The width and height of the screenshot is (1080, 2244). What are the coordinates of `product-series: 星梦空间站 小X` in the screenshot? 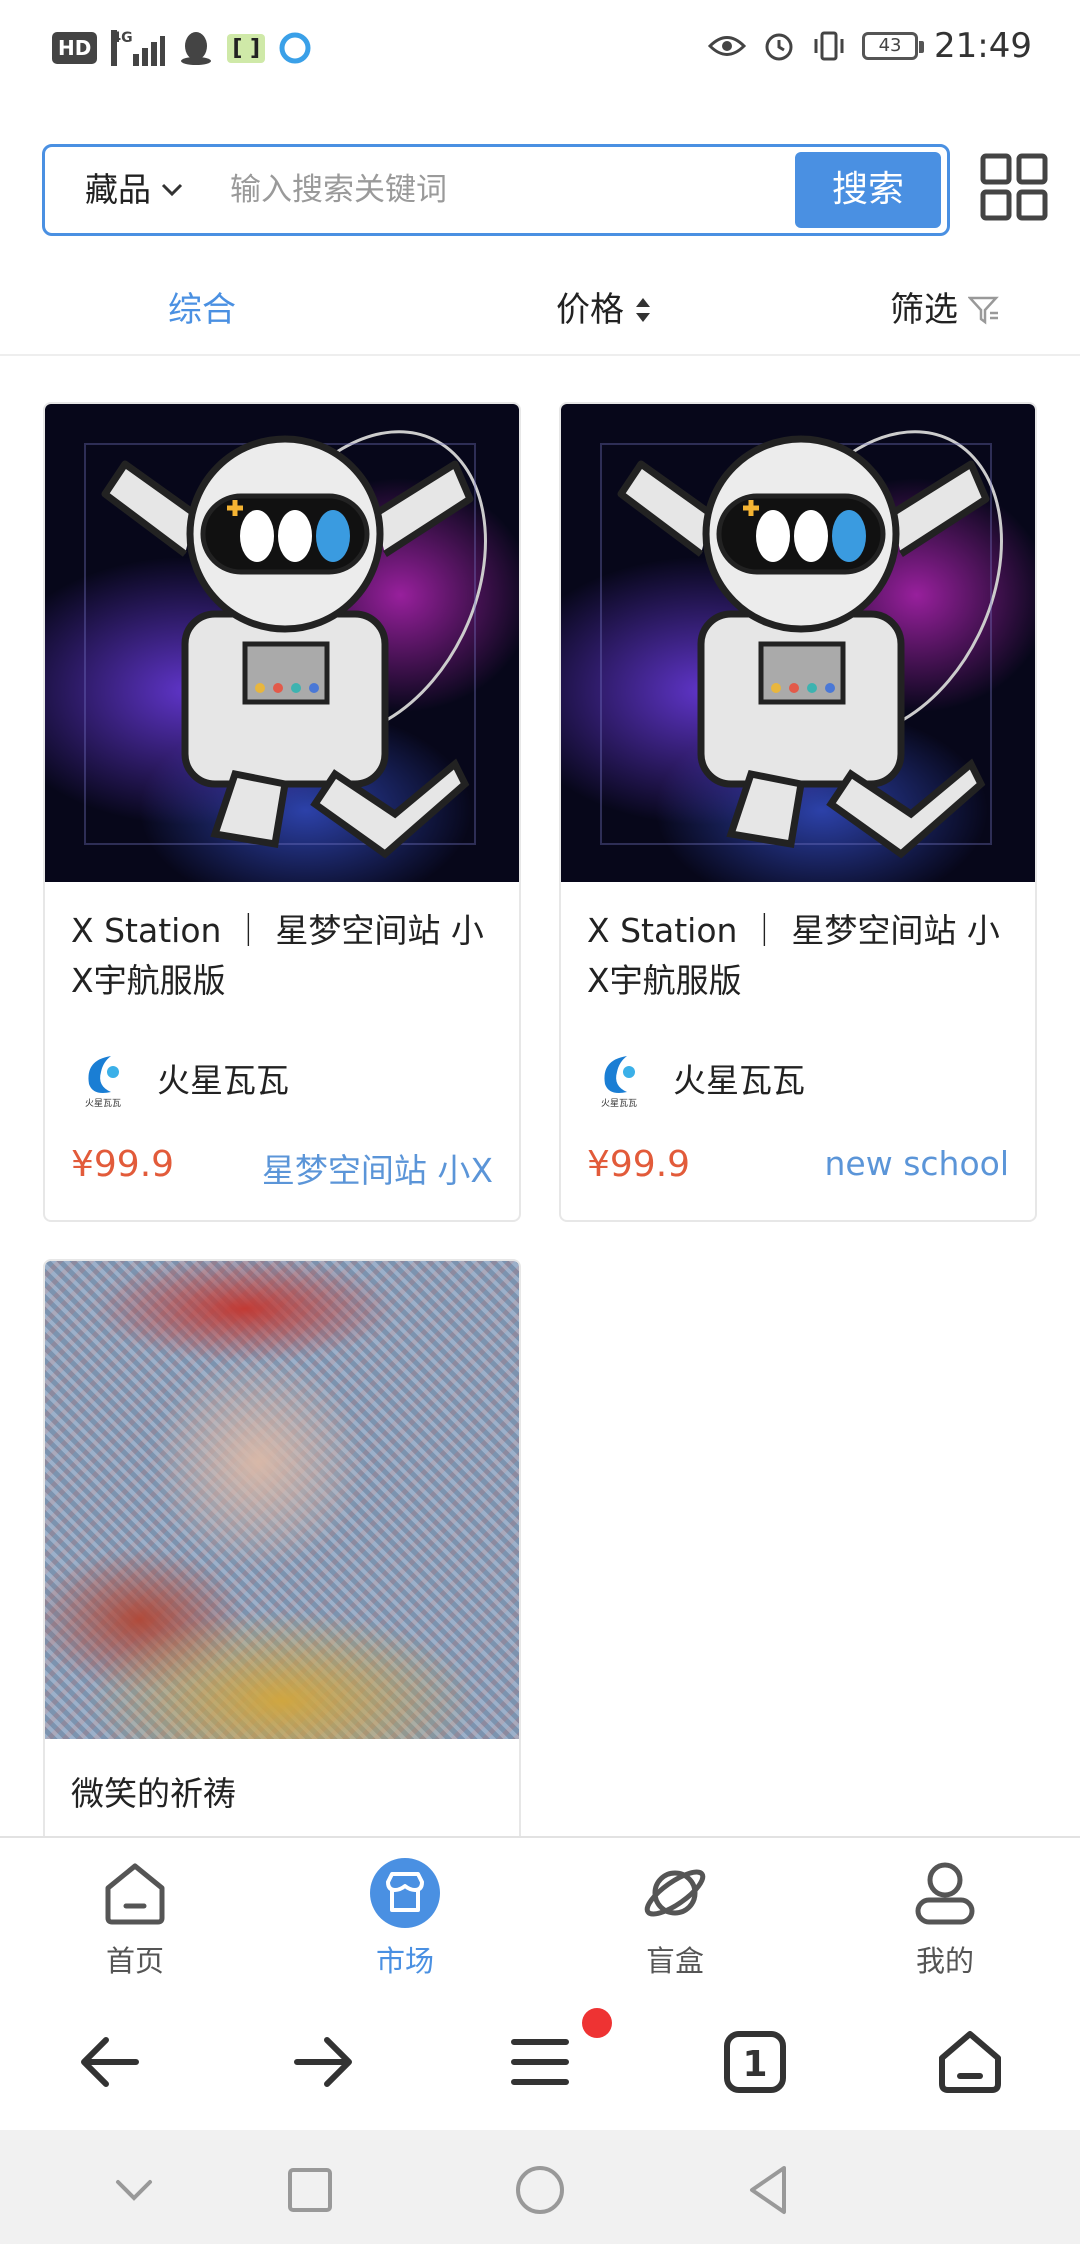 It's located at (377, 1170).